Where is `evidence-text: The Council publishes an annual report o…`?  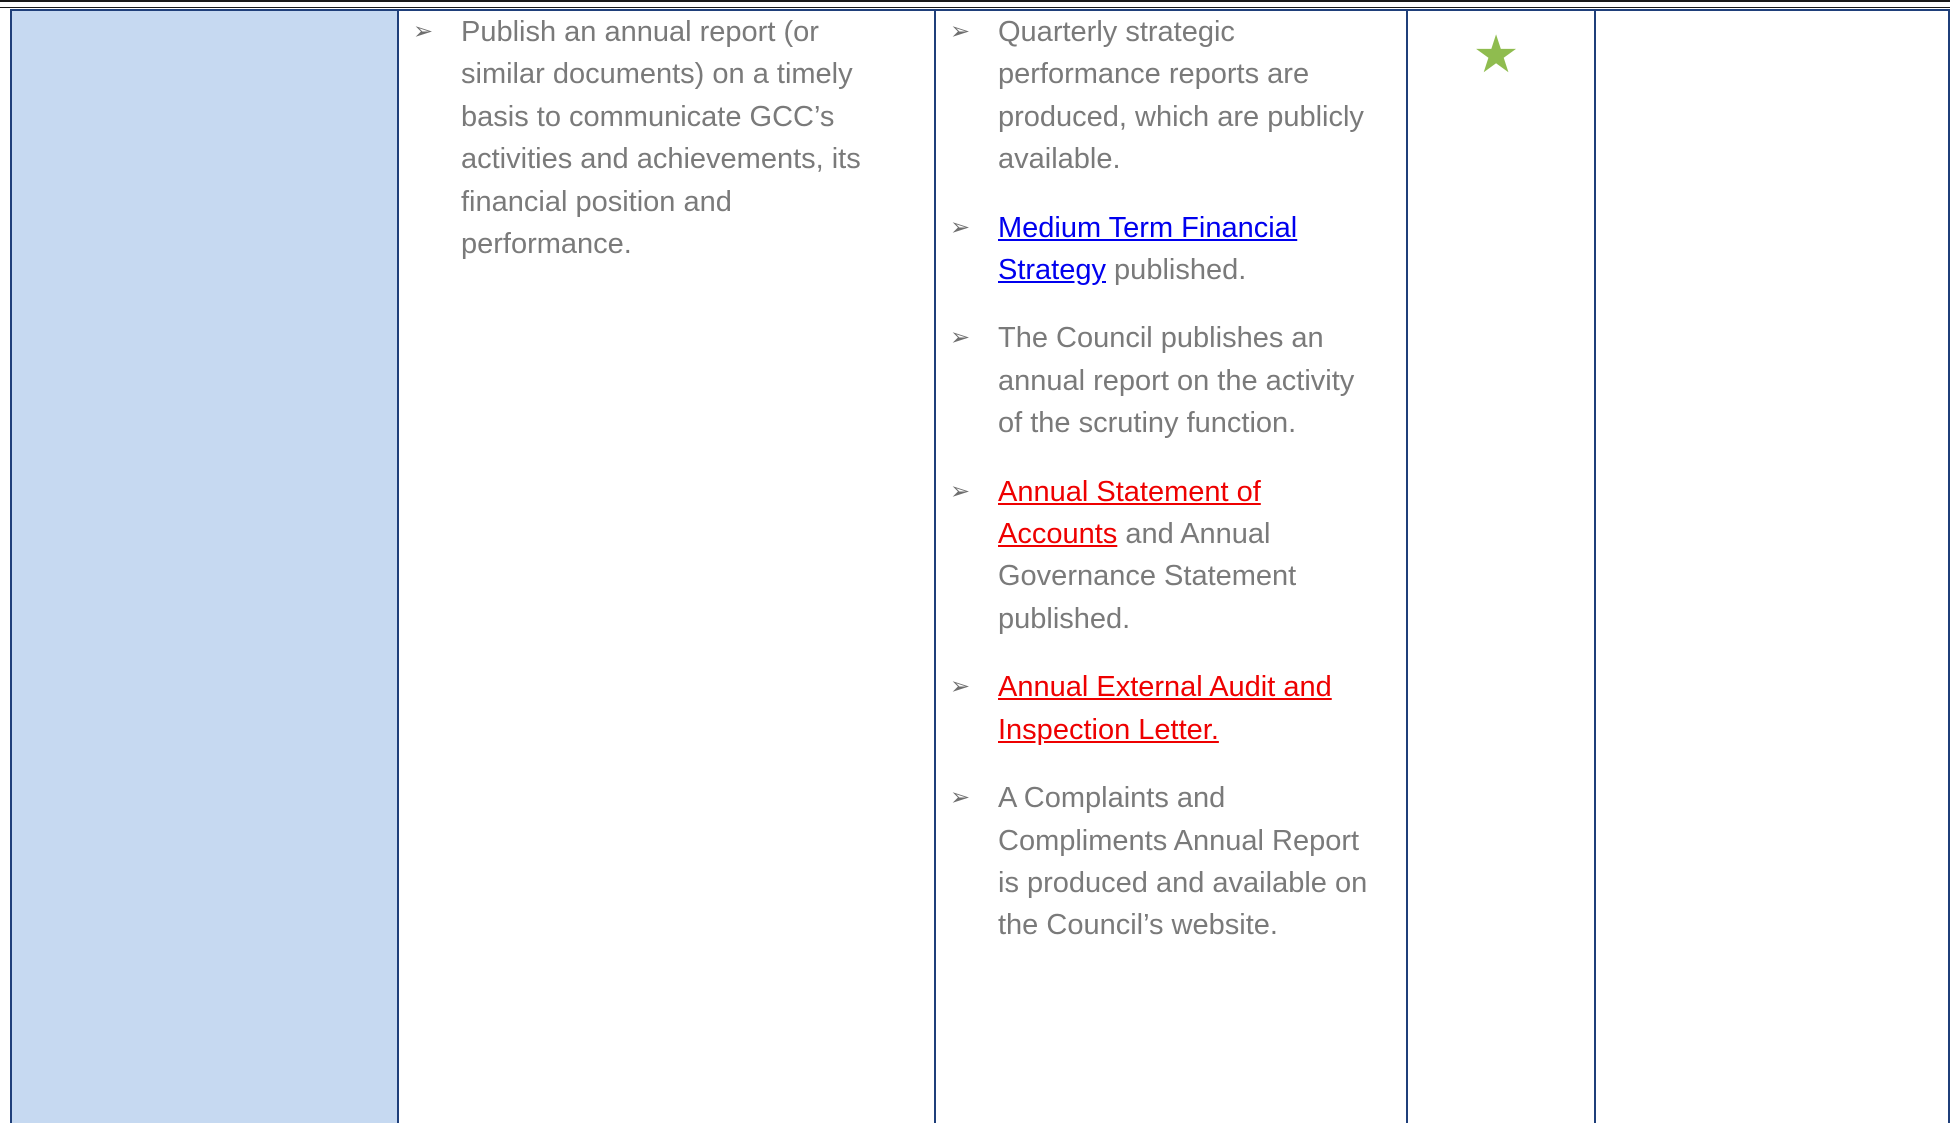
evidence-text: The Council publishes an annual report o… is located at coordinates (1176, 381).